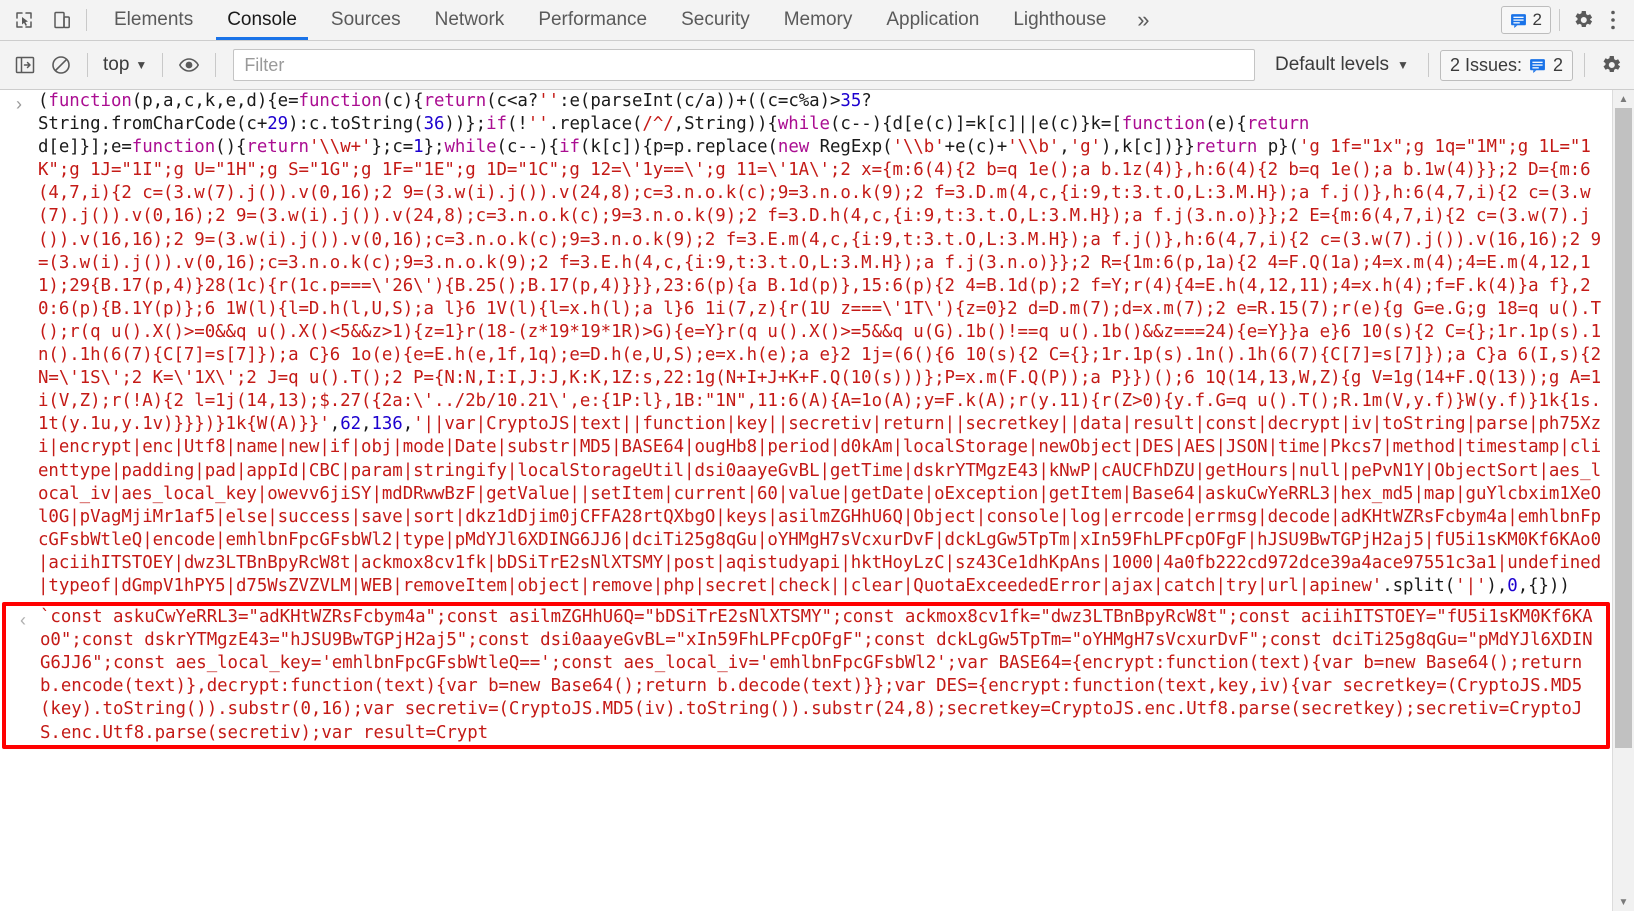 This screenshot has height=911, width=1634. Describe the element at coordinates (41, 20) in the screenshot. I see `tabbar-left-icons` at that location.